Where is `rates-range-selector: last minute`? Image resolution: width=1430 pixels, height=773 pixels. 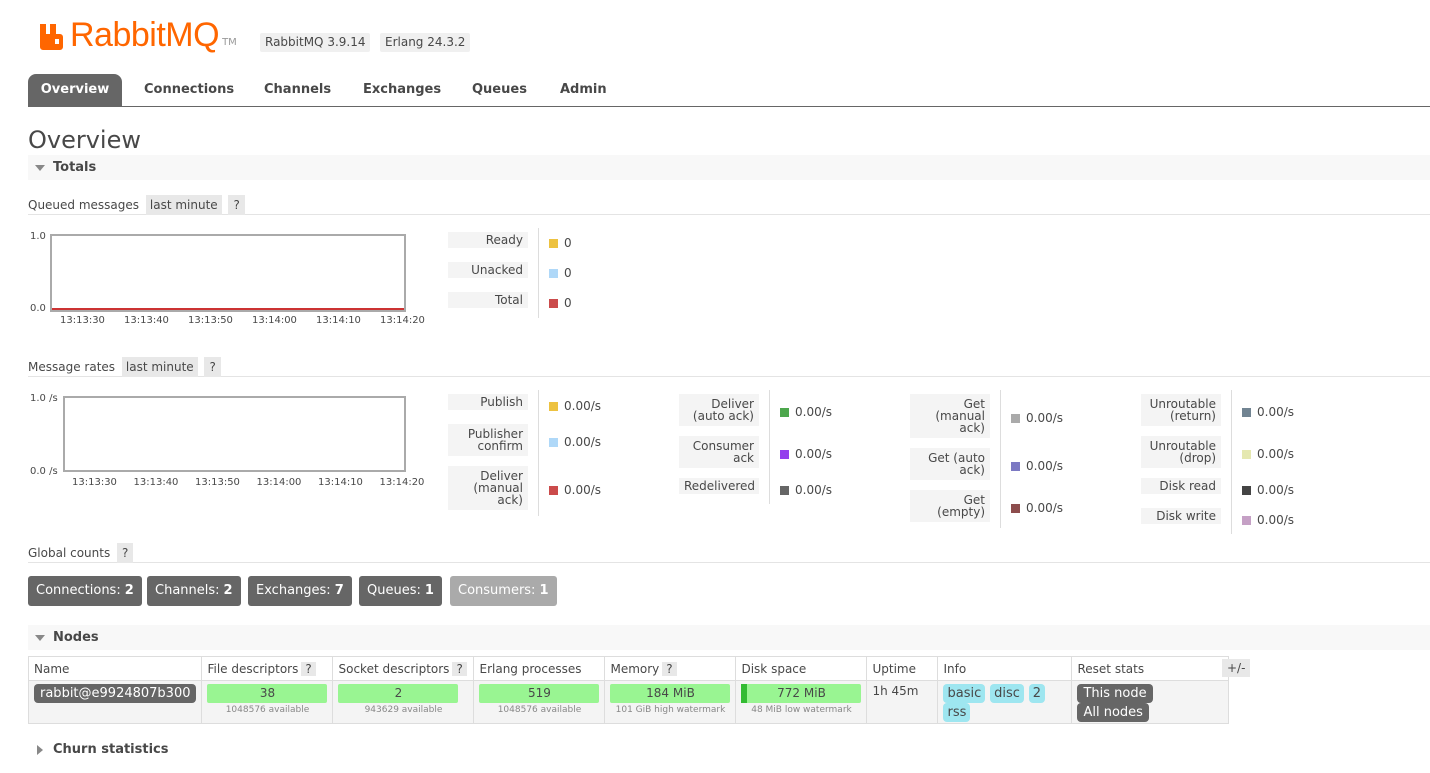 rates-range-selector: last minute is located at coordinates (159, 367).